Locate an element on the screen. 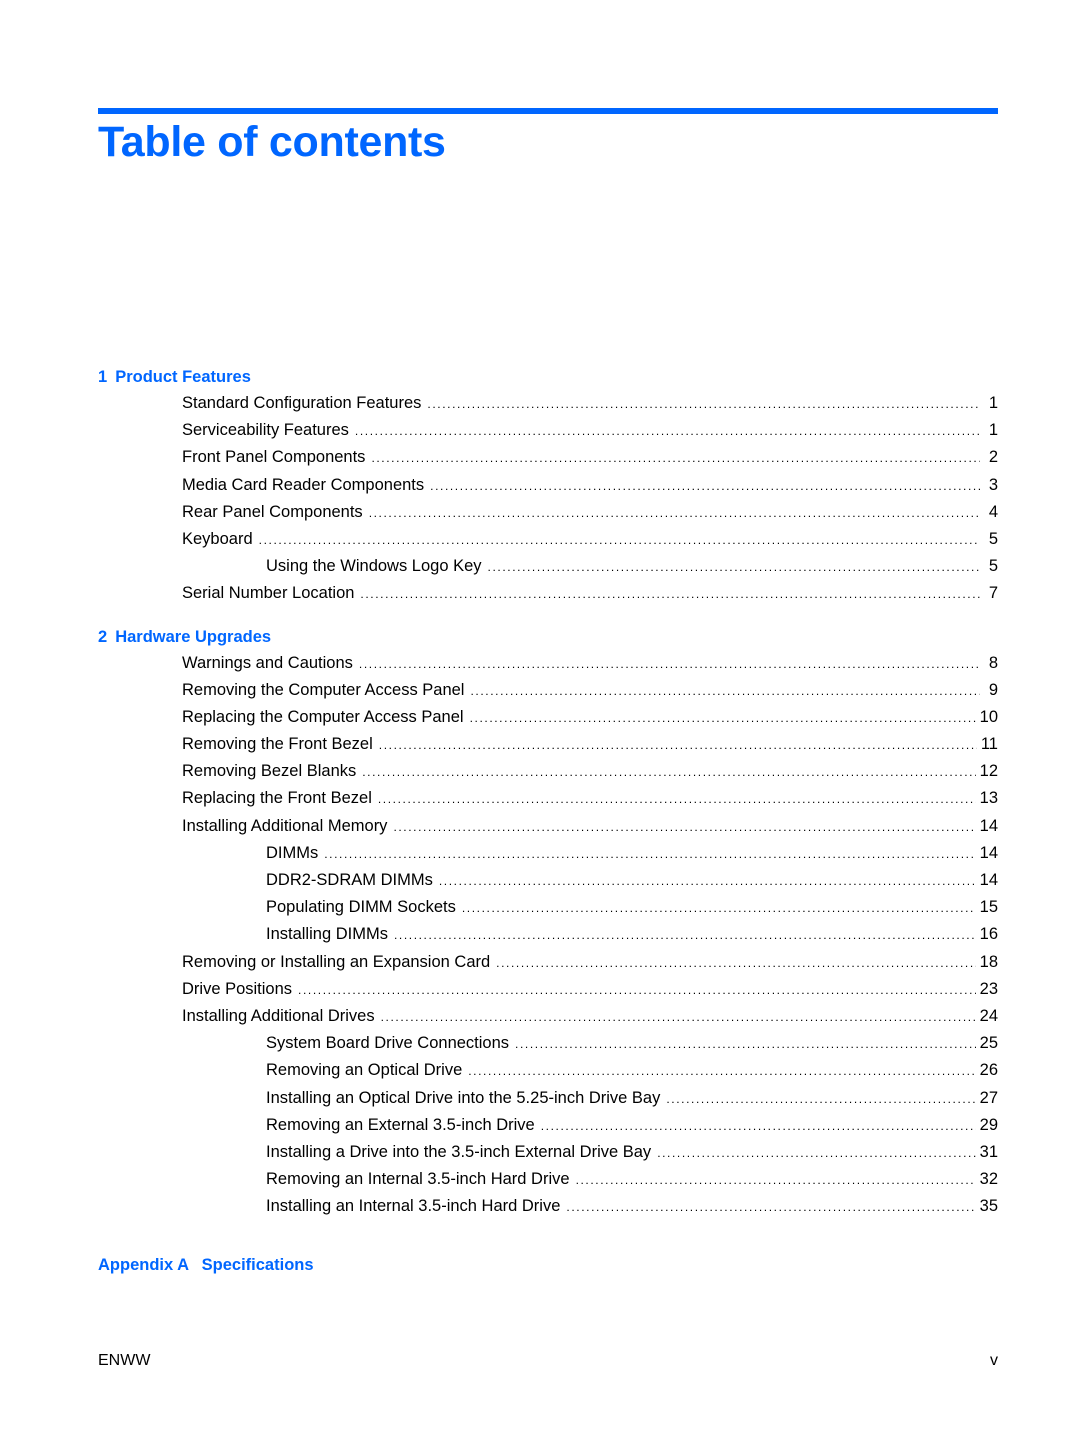 The height and width of the screenshot is (1437, 1080). toc-entry: DDR2-SDRAM DIMMs 14 is located at coordinates (548, 880).